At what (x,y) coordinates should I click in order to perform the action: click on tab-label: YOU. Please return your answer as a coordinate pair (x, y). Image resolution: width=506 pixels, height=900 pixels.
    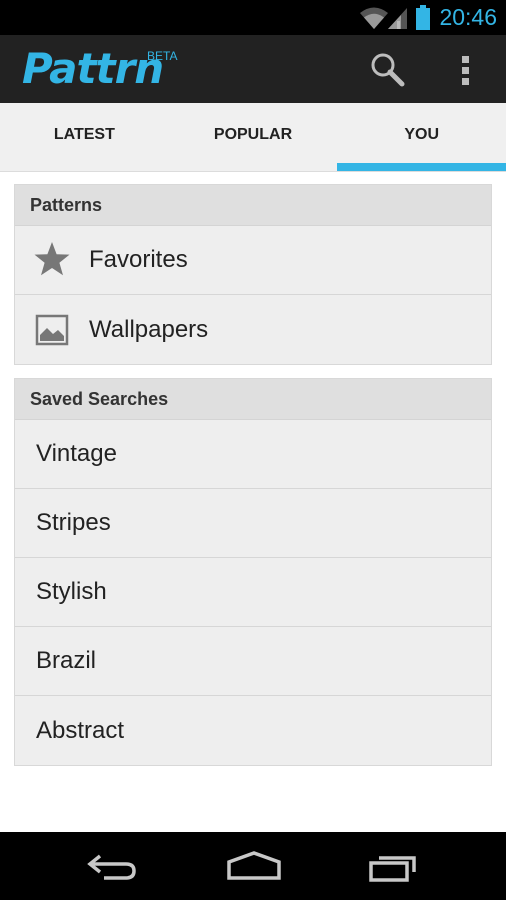
    Looking at the image, I should click on (422, 134).